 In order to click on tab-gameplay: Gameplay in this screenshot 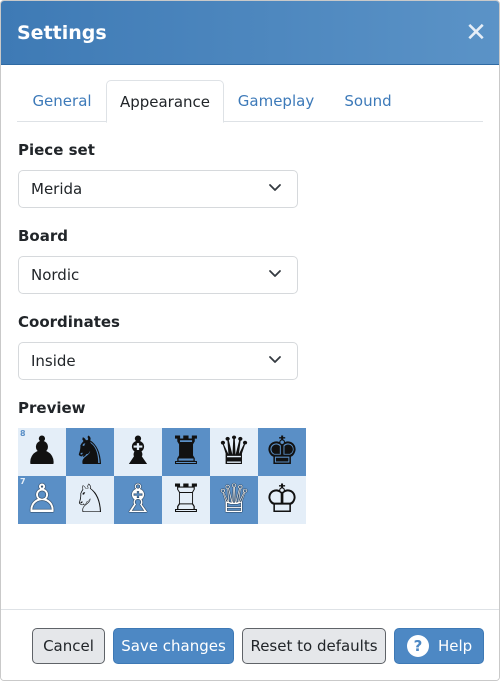, I will do `click(276, 100)`.